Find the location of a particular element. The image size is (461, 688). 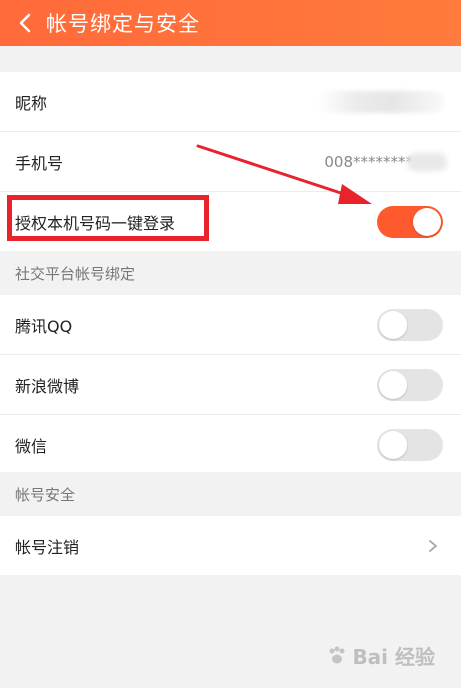

phone-value: 008******** is located at coordinates (368, 161).